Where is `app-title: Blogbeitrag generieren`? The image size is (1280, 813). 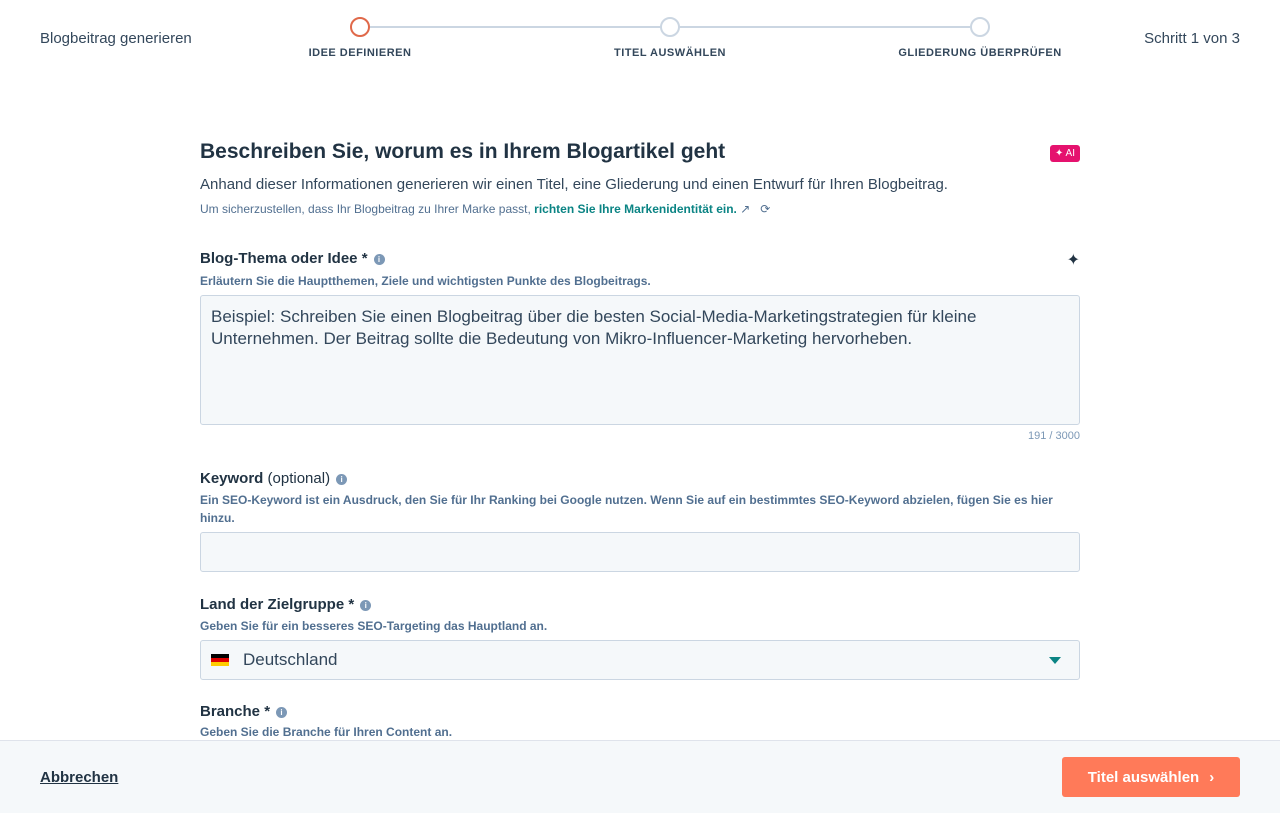
app-title: Blogbeitrag generieren is located at coordinates (116, 38).